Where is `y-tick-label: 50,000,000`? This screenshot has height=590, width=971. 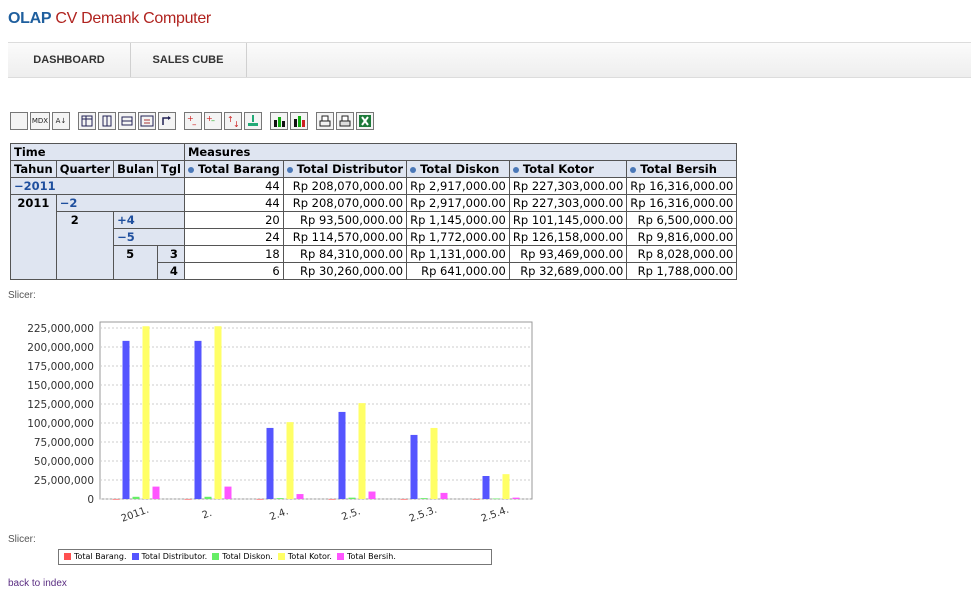
y-tick-label: 50,000,000 is located at coordinates (64, 462).